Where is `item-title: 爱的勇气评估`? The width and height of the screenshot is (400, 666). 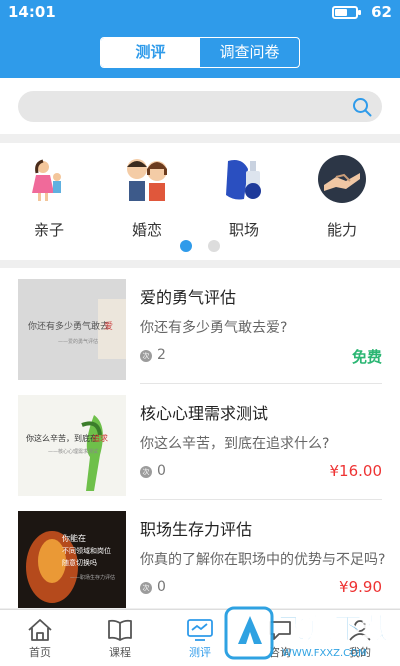
item-title: 爱的勇气评估 is located at coordinates (188, 297).